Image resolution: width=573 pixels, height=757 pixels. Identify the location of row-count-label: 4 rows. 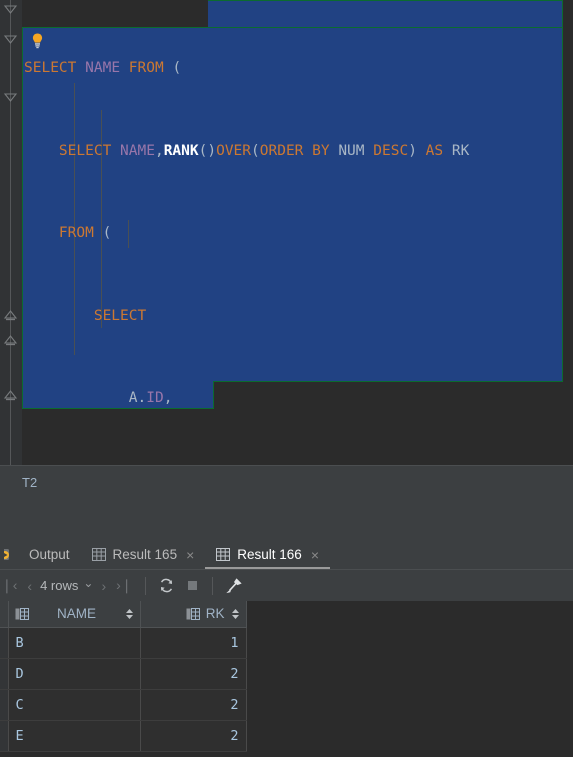
(59, 585).